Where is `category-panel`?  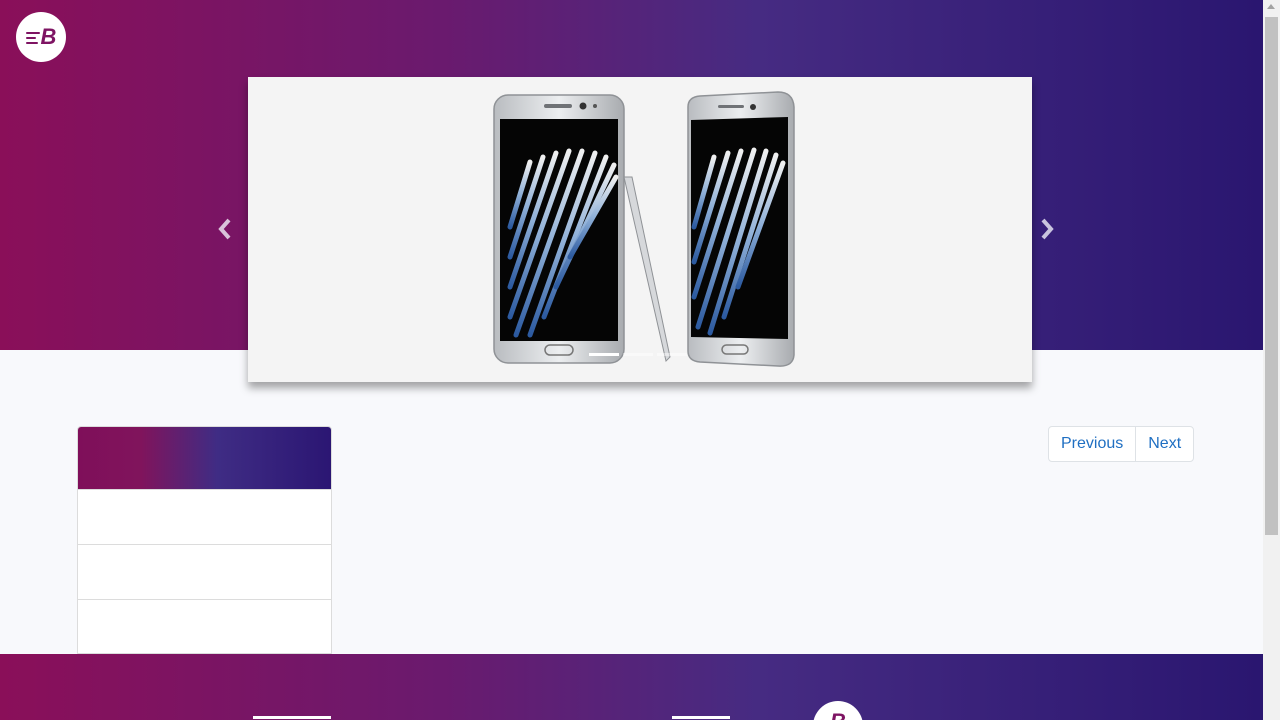
category-panel is located at coordinates (204, 540).